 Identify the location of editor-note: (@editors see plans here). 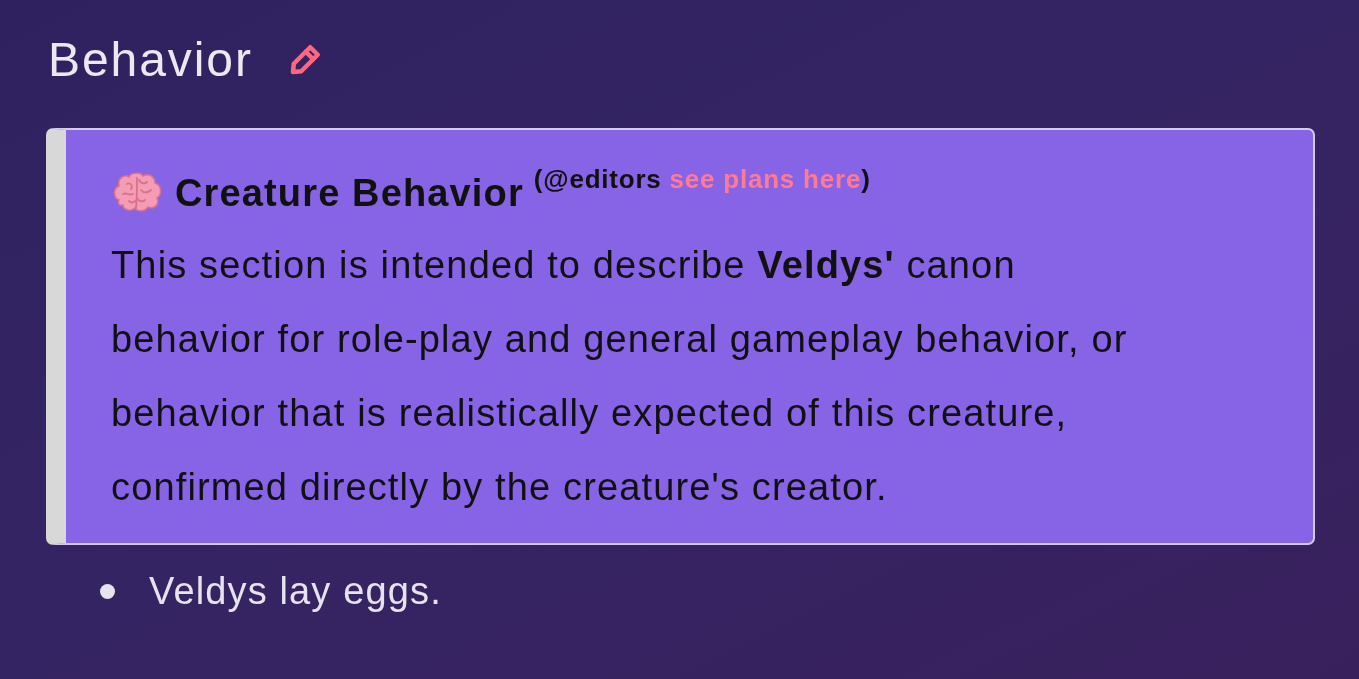
(702, 179).